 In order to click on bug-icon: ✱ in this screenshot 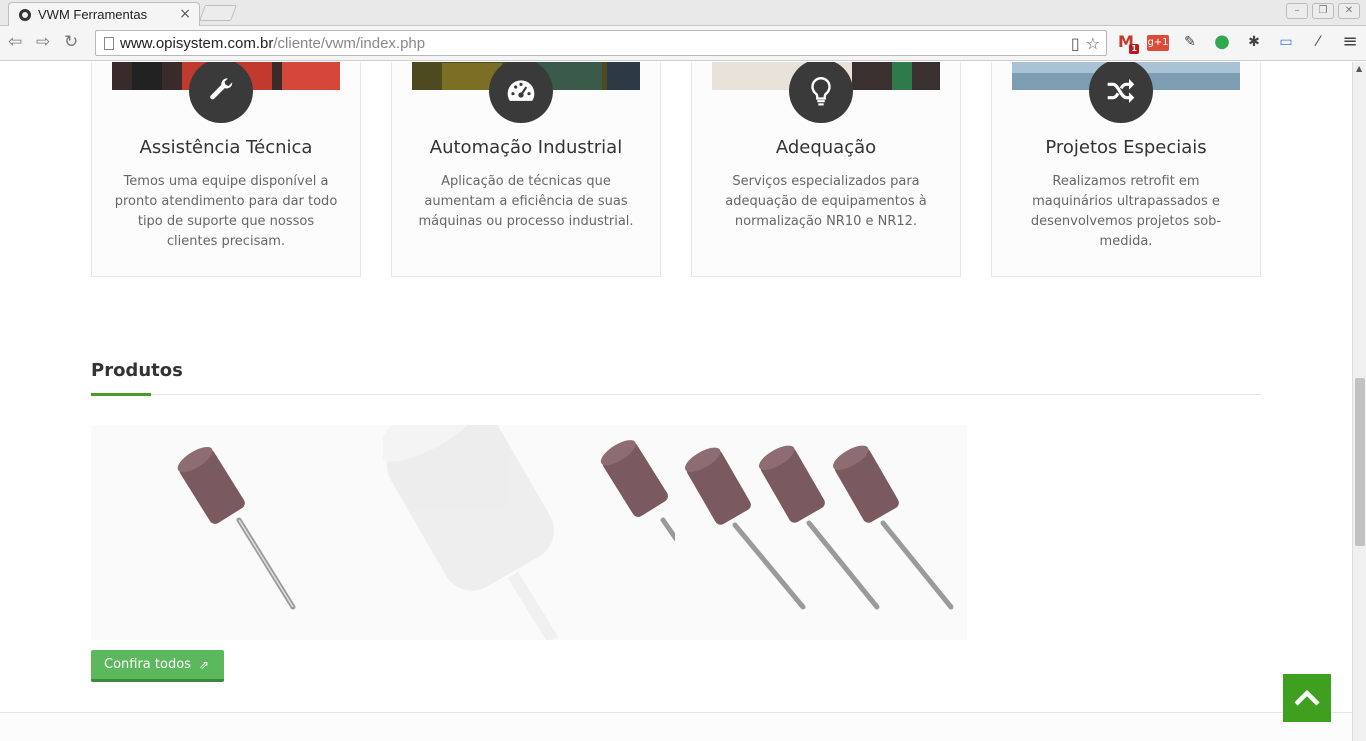, I will do `click(1254, 42)`.